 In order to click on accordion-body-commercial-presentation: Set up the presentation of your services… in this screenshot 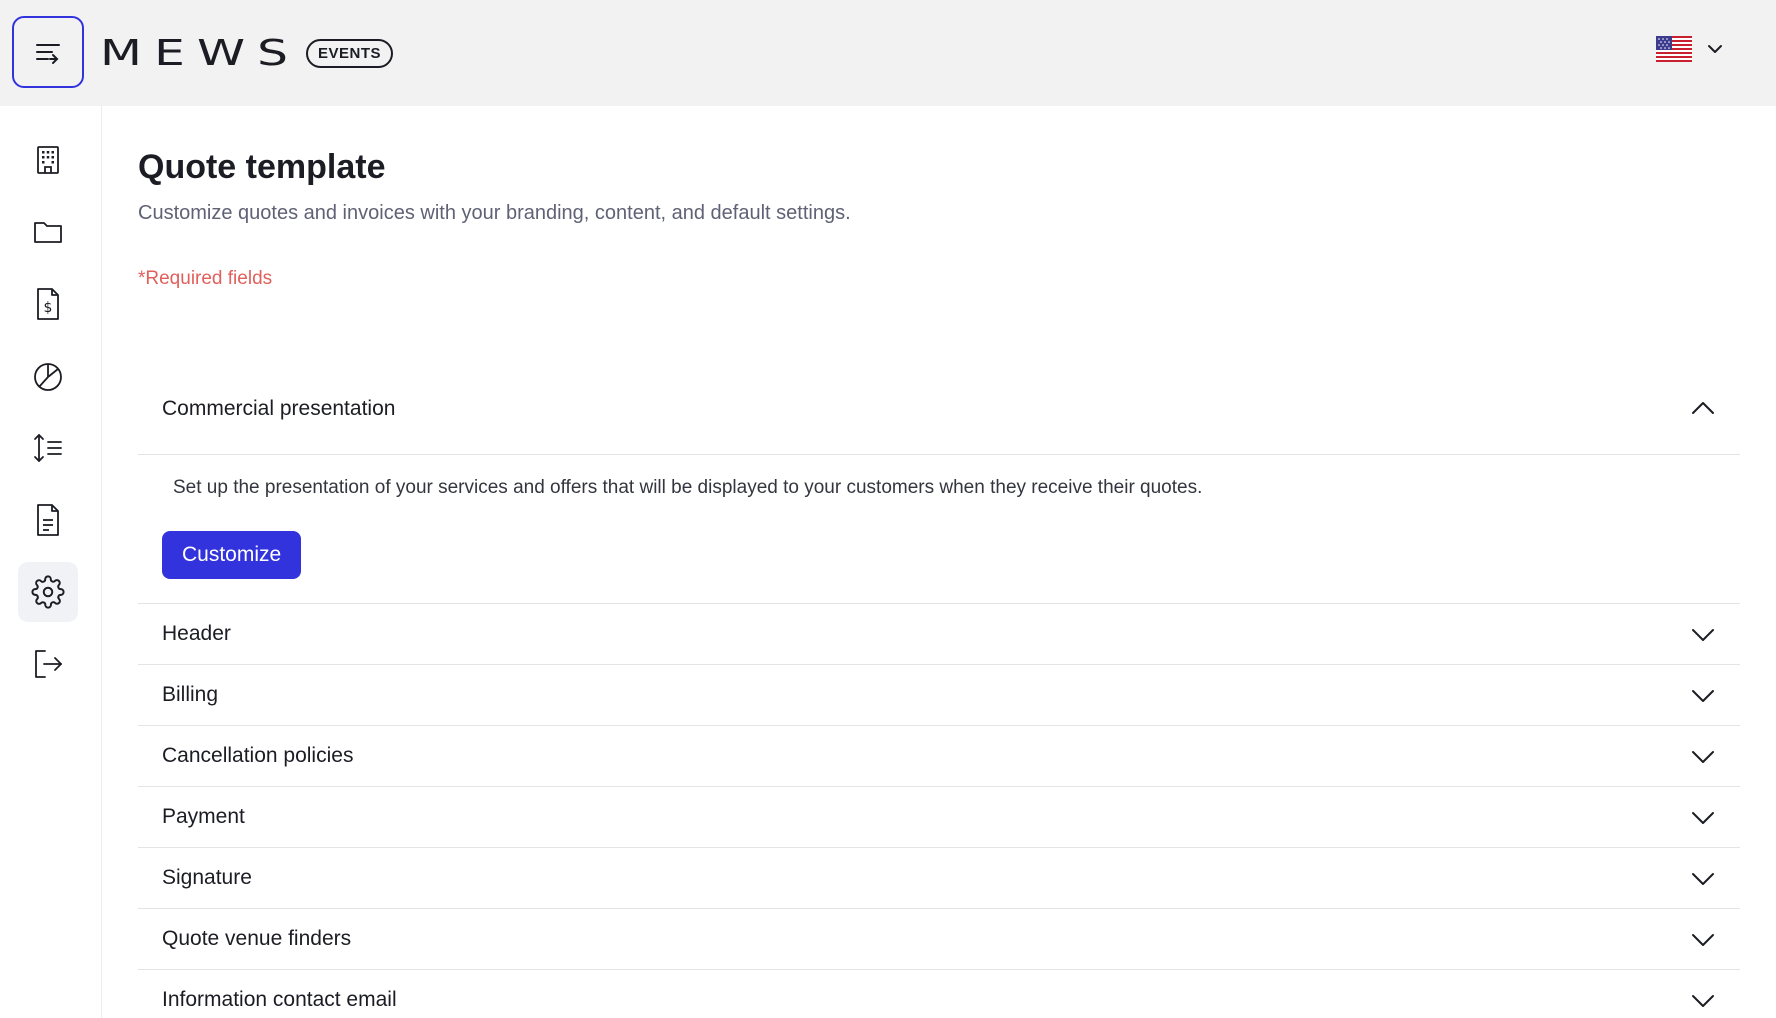, I will do `click(939, 528)`.